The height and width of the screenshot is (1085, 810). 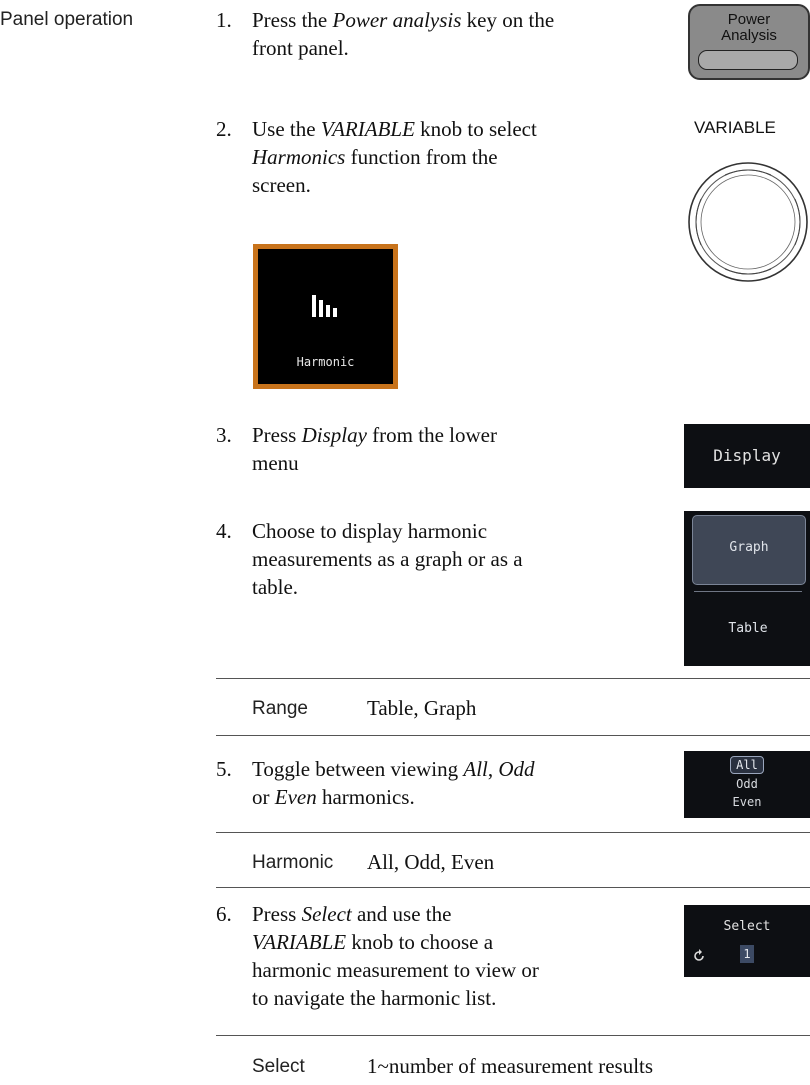 I want to click on param-value-select: 1~number of measurement results, so click(x=510, y=1066).